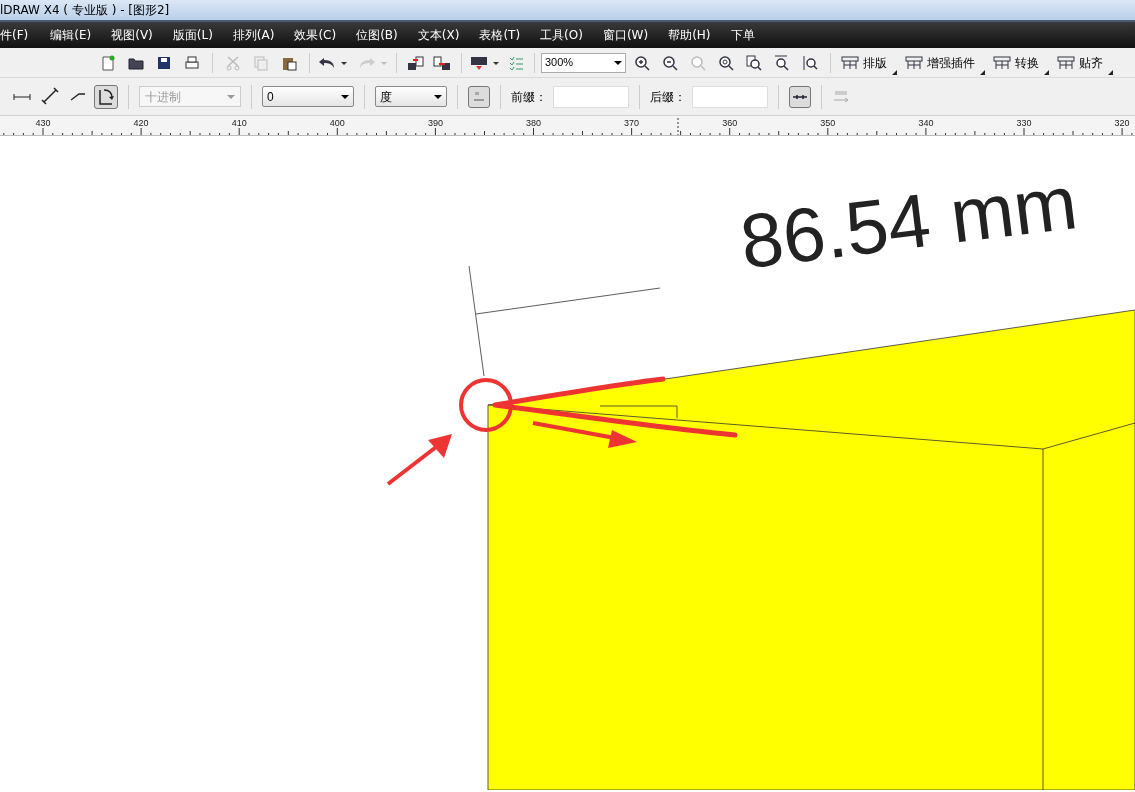 The width and height of the screenshot is (1135, 792). Describe the element at coordinates (1084, 62) in the screenshot. I see `toolbar-button: 贴齐` at that location.